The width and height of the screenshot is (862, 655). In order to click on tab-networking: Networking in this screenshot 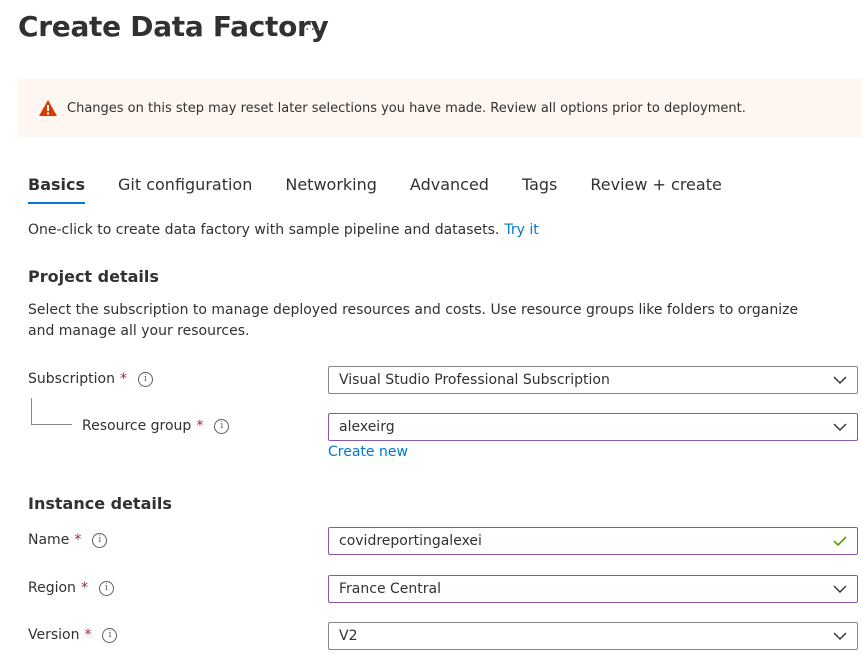, I will do `click(331, 189)`.